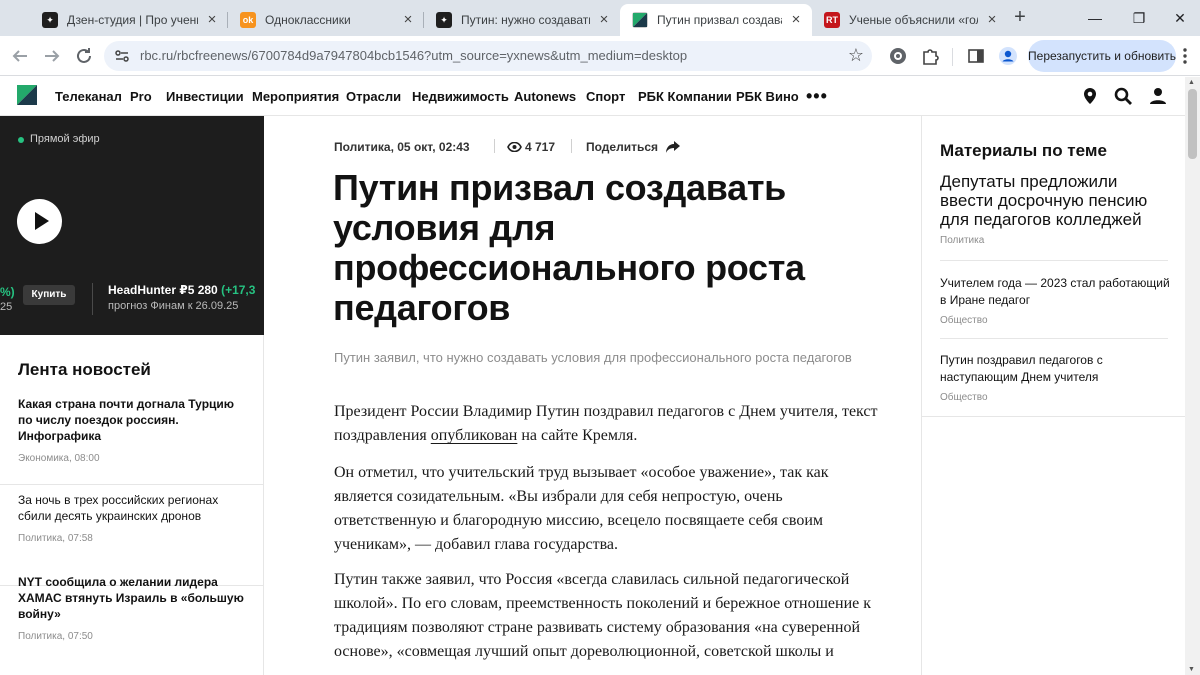  I want to click on close-window-button: ✕, so click(1180, 18).